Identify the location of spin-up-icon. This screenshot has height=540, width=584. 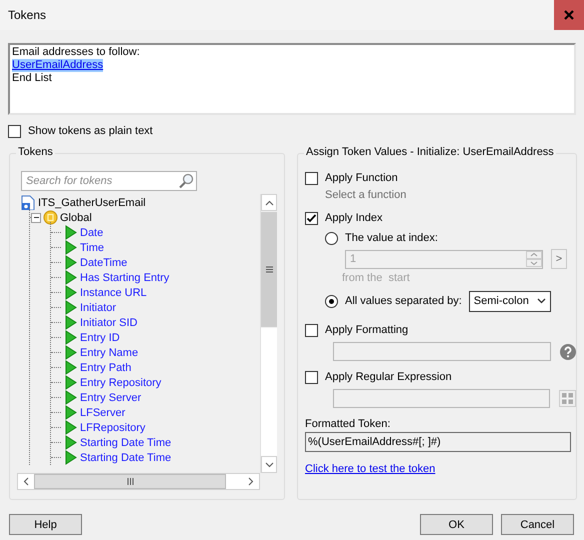
(534, 254).